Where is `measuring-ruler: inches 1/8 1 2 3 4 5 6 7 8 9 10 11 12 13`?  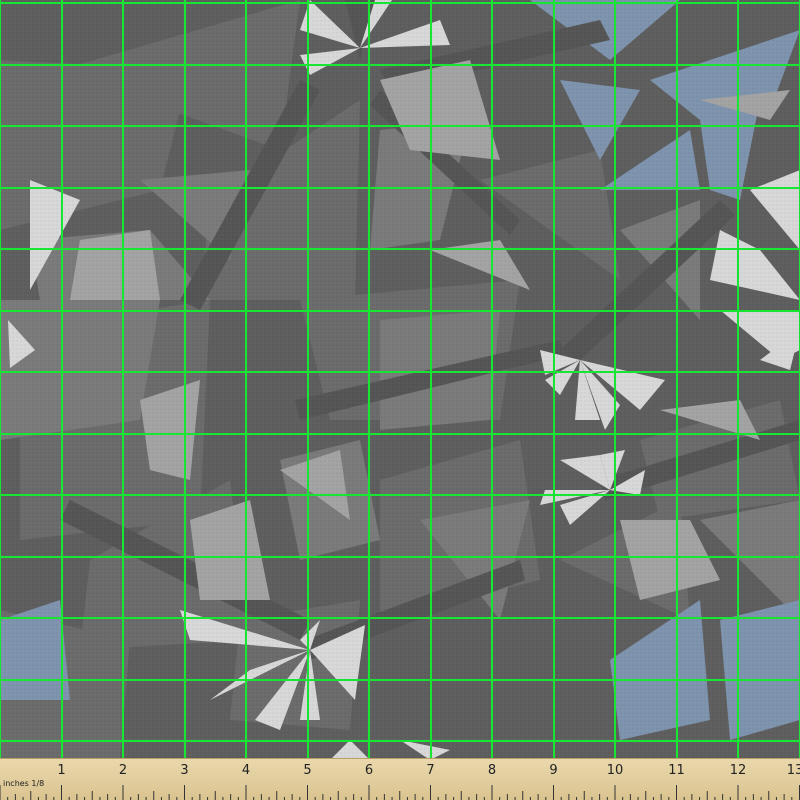
measuring-ruler: inches 1/8 1 2 3 4 5 6 7 8 9 10 11 12 13 is located at coordinates (400, 779).